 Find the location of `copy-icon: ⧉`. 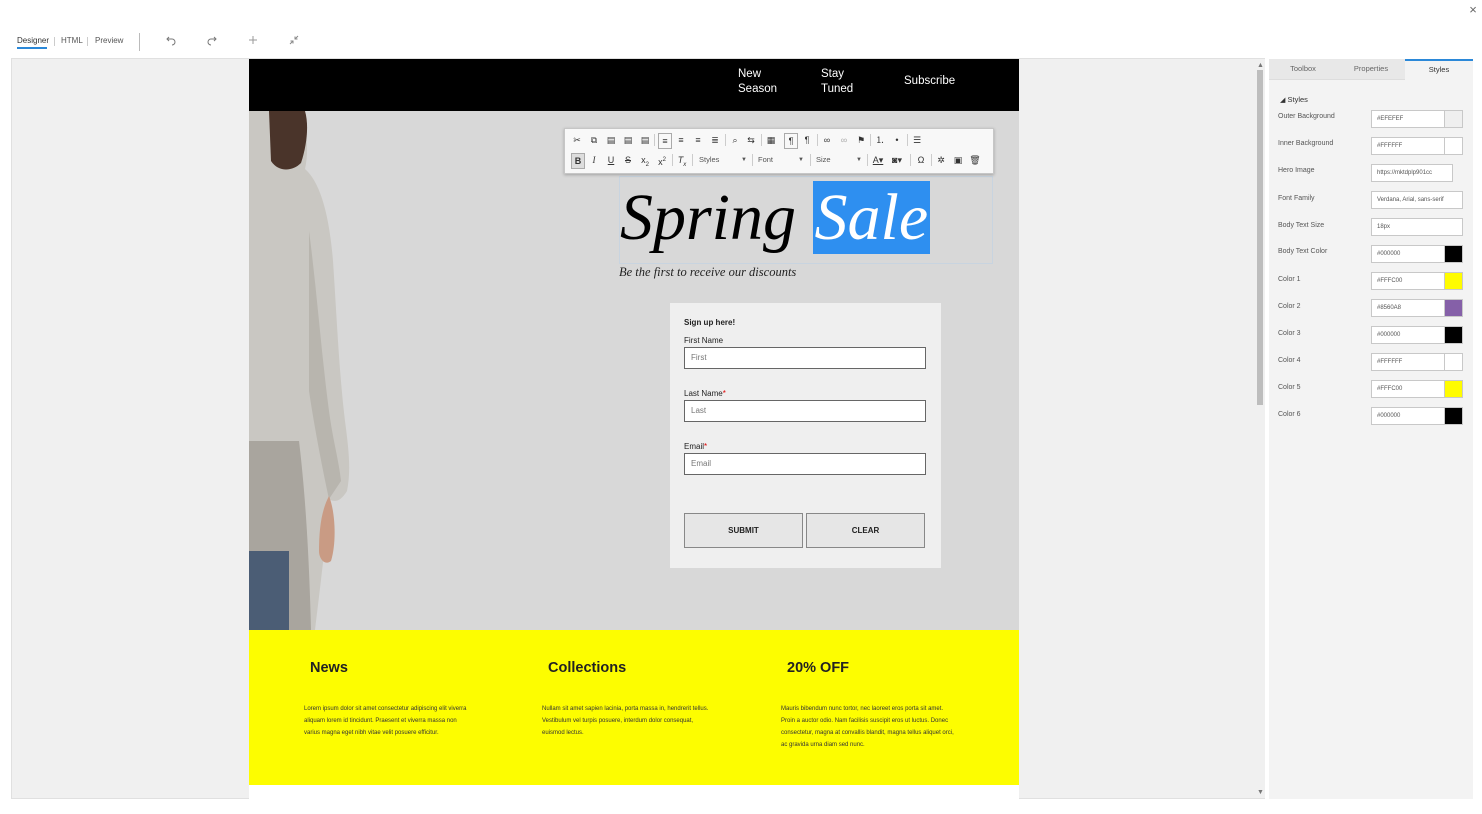

copy-icon: ⧉ is located at coordinates (594, 140).